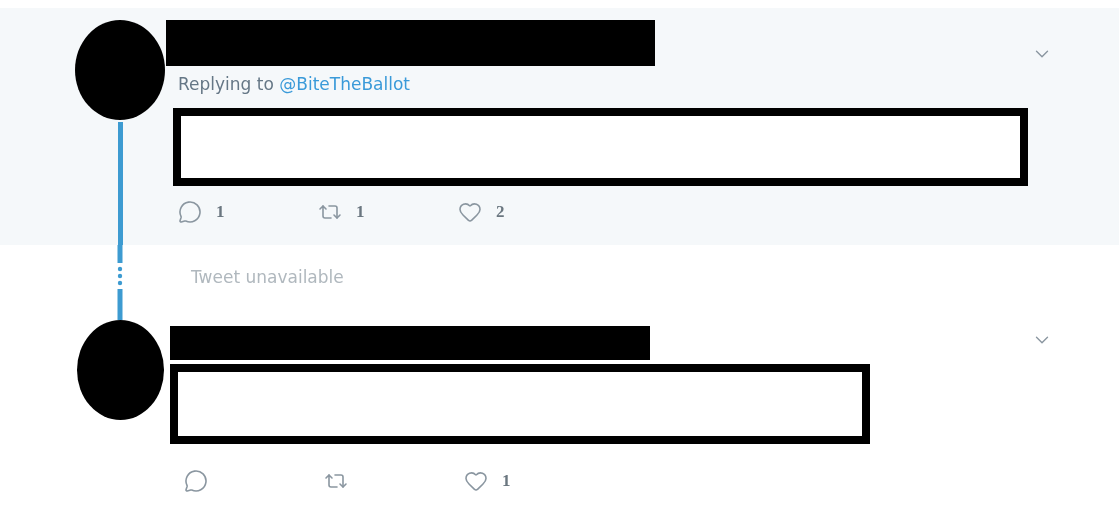 Image resolution: width=1119 pixels, height=510 pixels. What do you see at coordinates (388, 212) in the screenshot?
I see `retweet-button: 1` at bounding box center [388, 212].